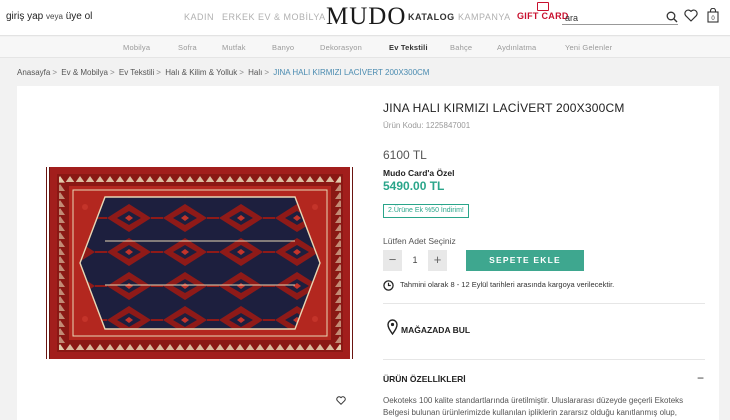 Image resolution: width=730 pixels, height=420 pixels. Describe the element at coordinates (414, 186) in the screenshot. I see `card-price: 5490.00 TL` at that location.